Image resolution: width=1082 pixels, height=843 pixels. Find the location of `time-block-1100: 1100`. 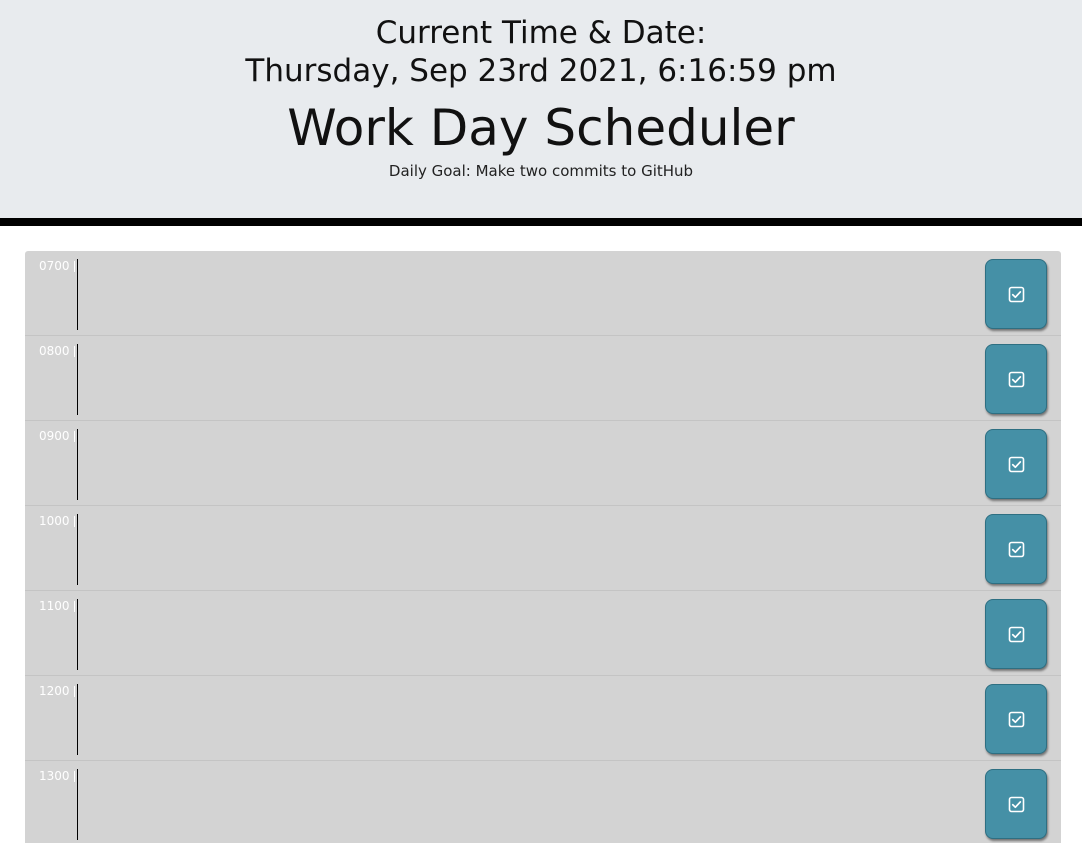

time-block-1100: 1100 is located at coordinates (543, 633).